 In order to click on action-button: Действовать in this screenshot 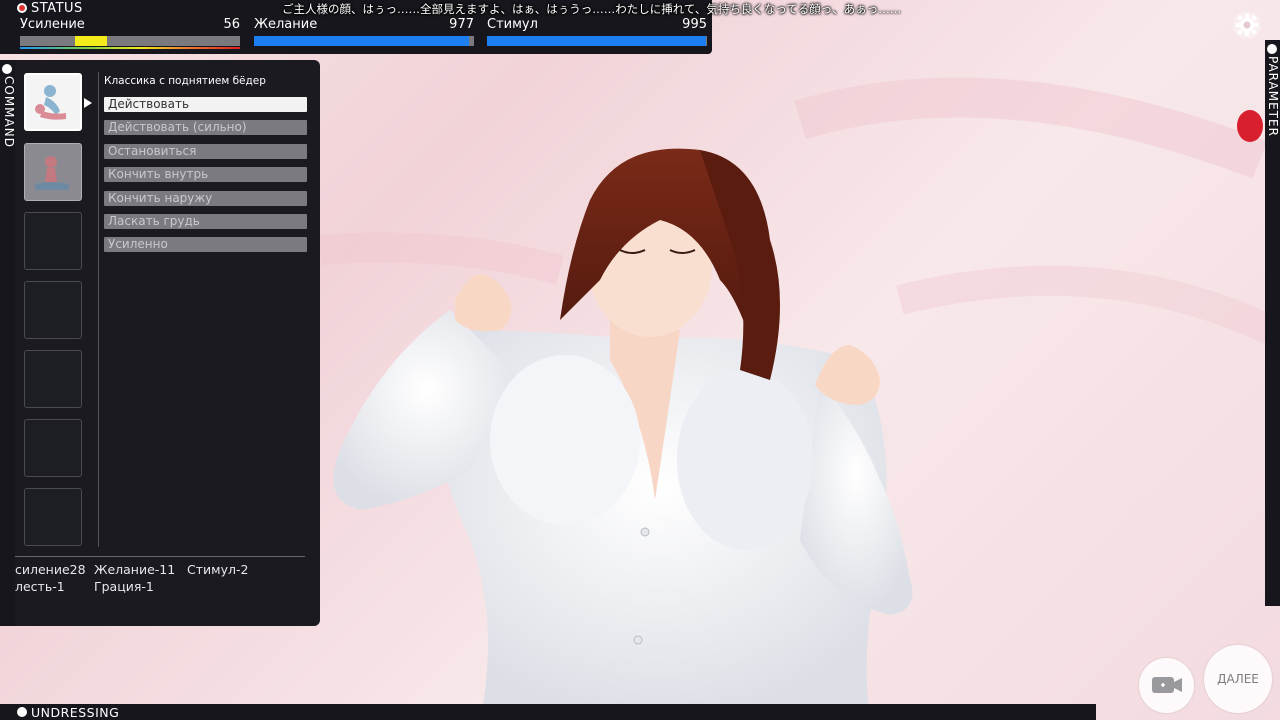, I will do `click(205, 104)`.